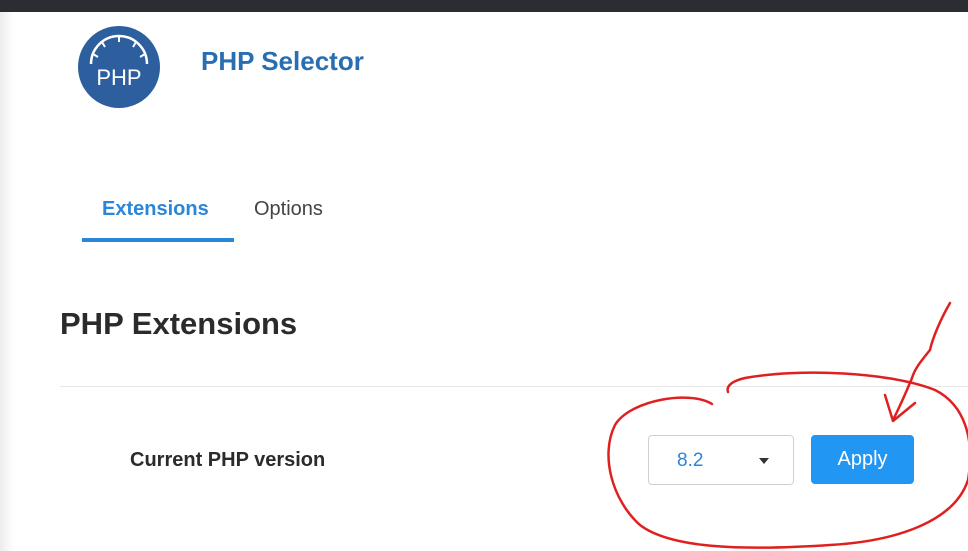  What do you see at coordinates (179, 323) in the screenshot?
I see `section-title: PHP Extensions` at bounding box center [179, 323].